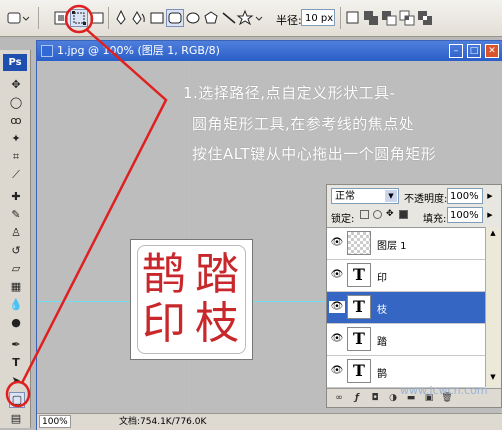 The width and height of the screenshot is (502, 430). I want to click on watermark: www.jcwcn.com, so click(444, 390).